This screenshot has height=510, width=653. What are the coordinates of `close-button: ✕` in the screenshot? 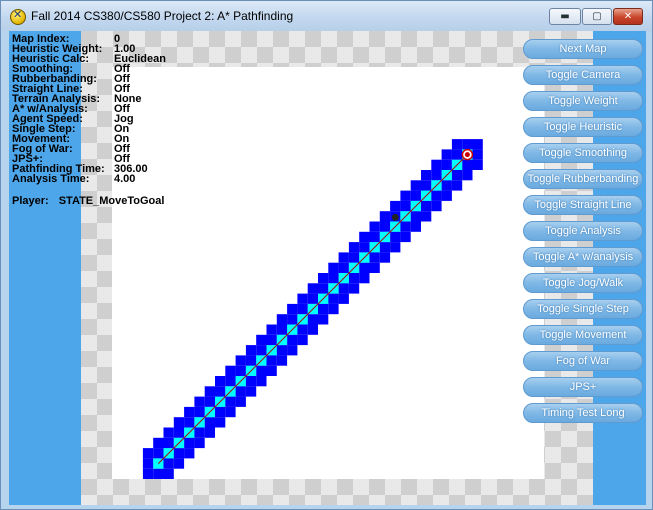 It's located at (628, 16).